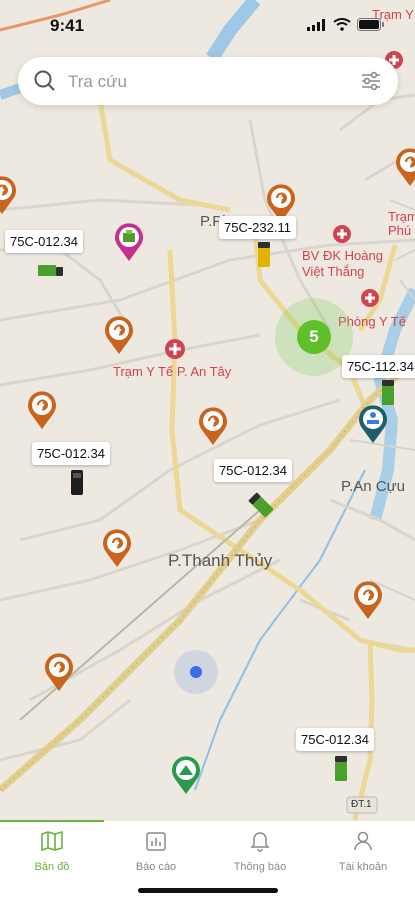 This screenshot has height=900, width=415. Describe the element at coordinates (44, 80) in the screenshot. I see `search-icon` at that location.